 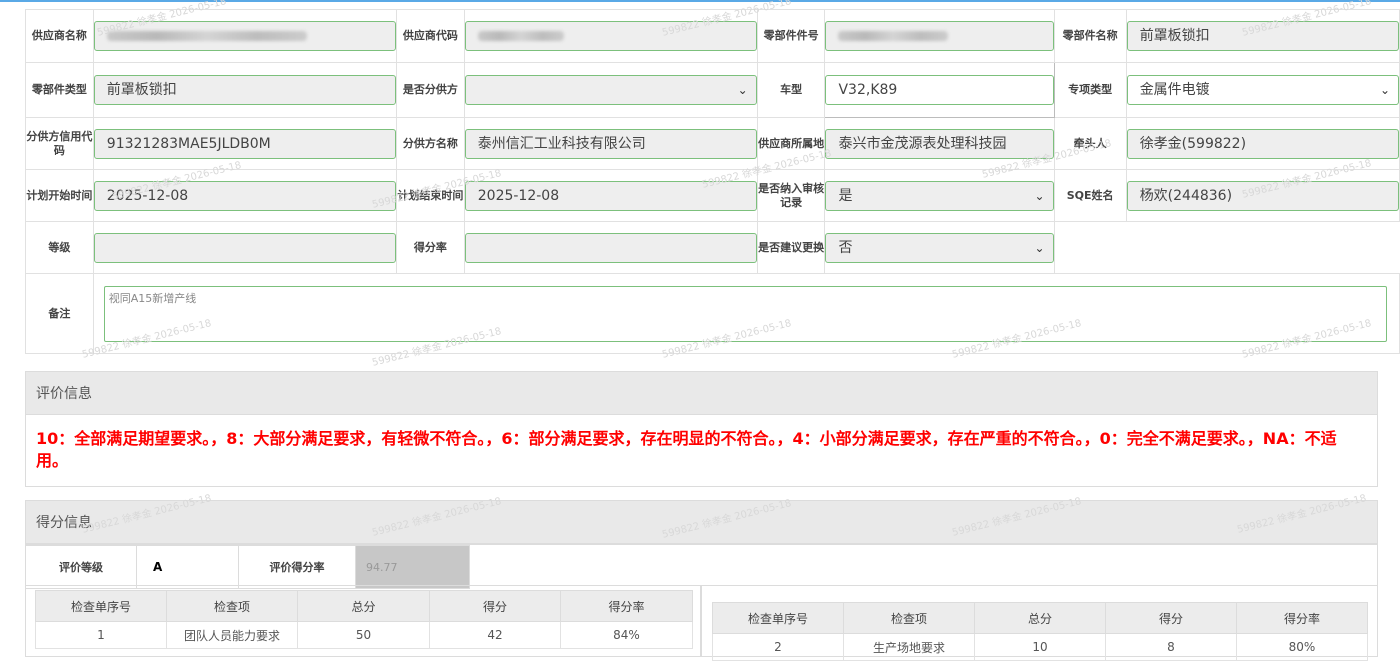 What do you see at coordinates (430, 143) in the screenshot?
I see `sub-name-label: 分供方名称` at bounding box center [430, 143].